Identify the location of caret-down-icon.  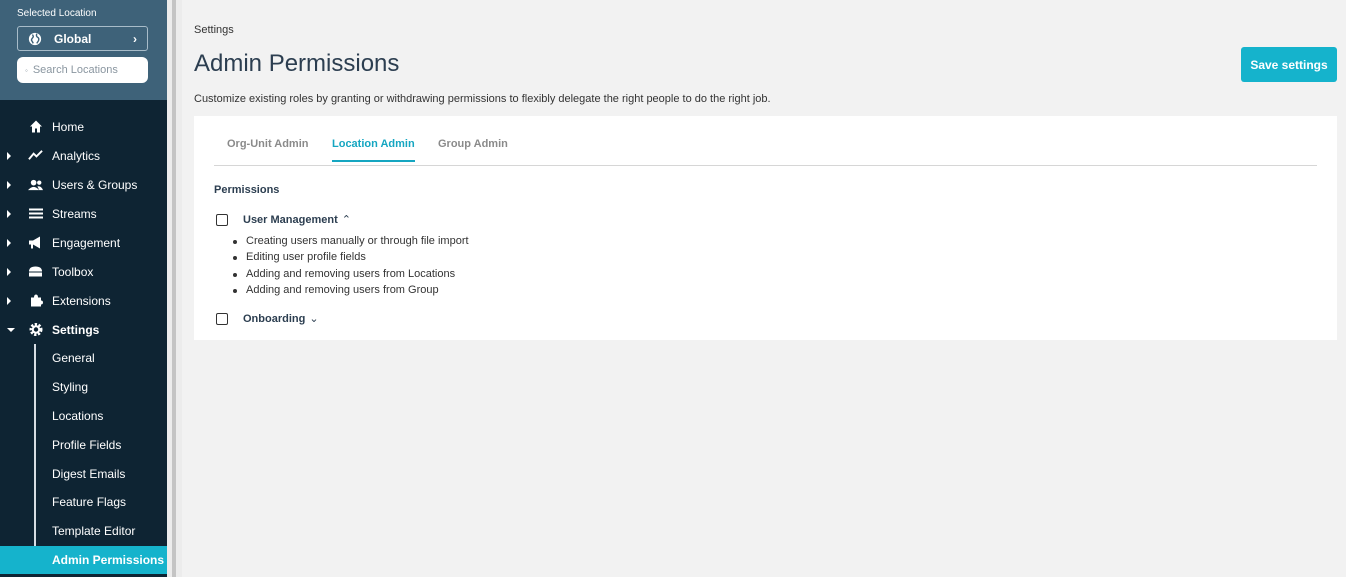
(11, 329).